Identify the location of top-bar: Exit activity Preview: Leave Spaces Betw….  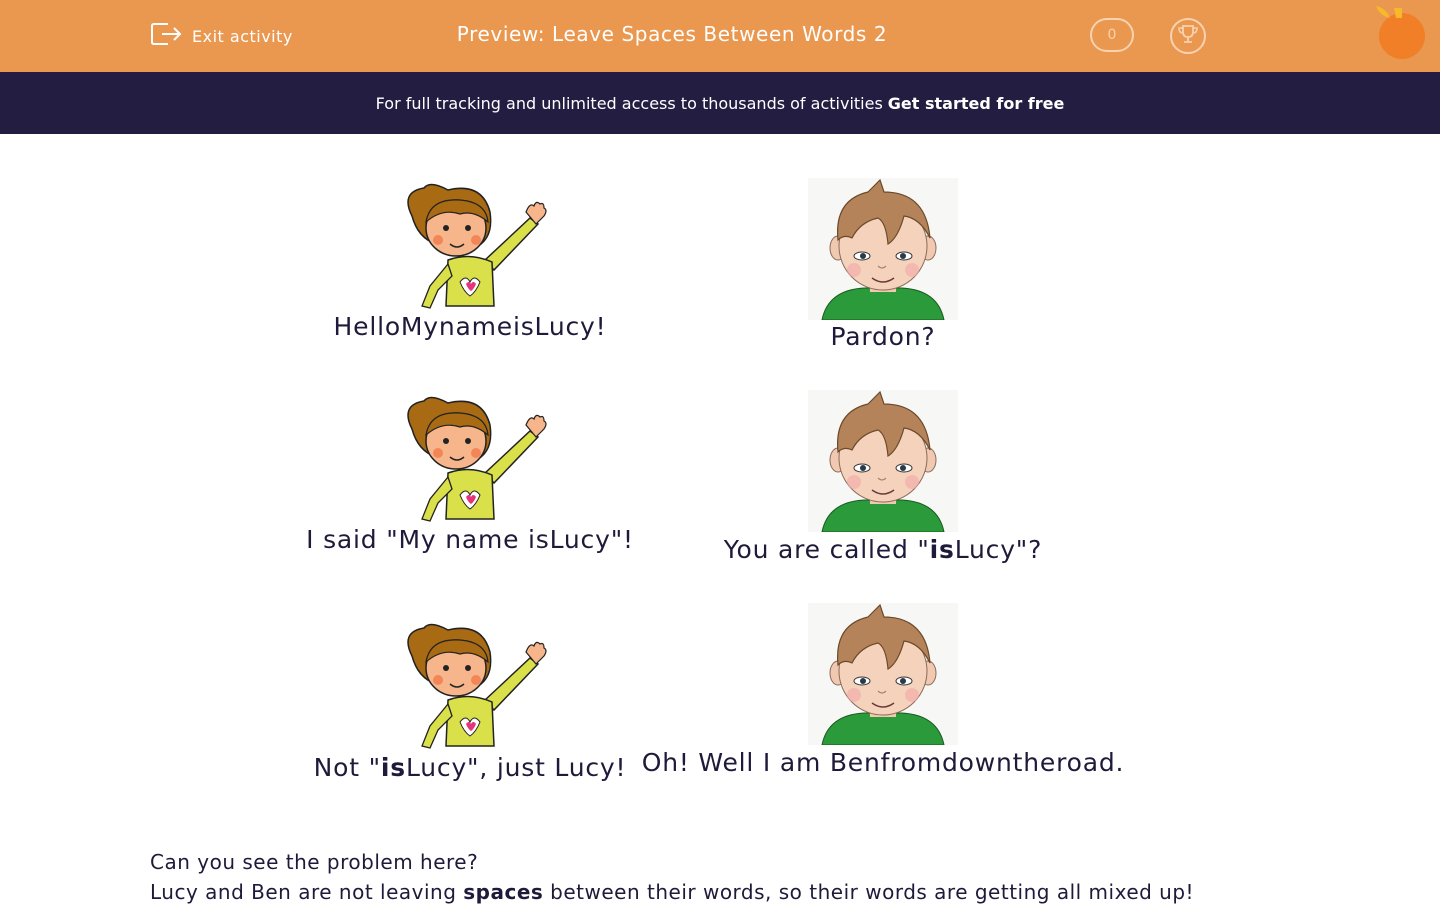
(720, 36).